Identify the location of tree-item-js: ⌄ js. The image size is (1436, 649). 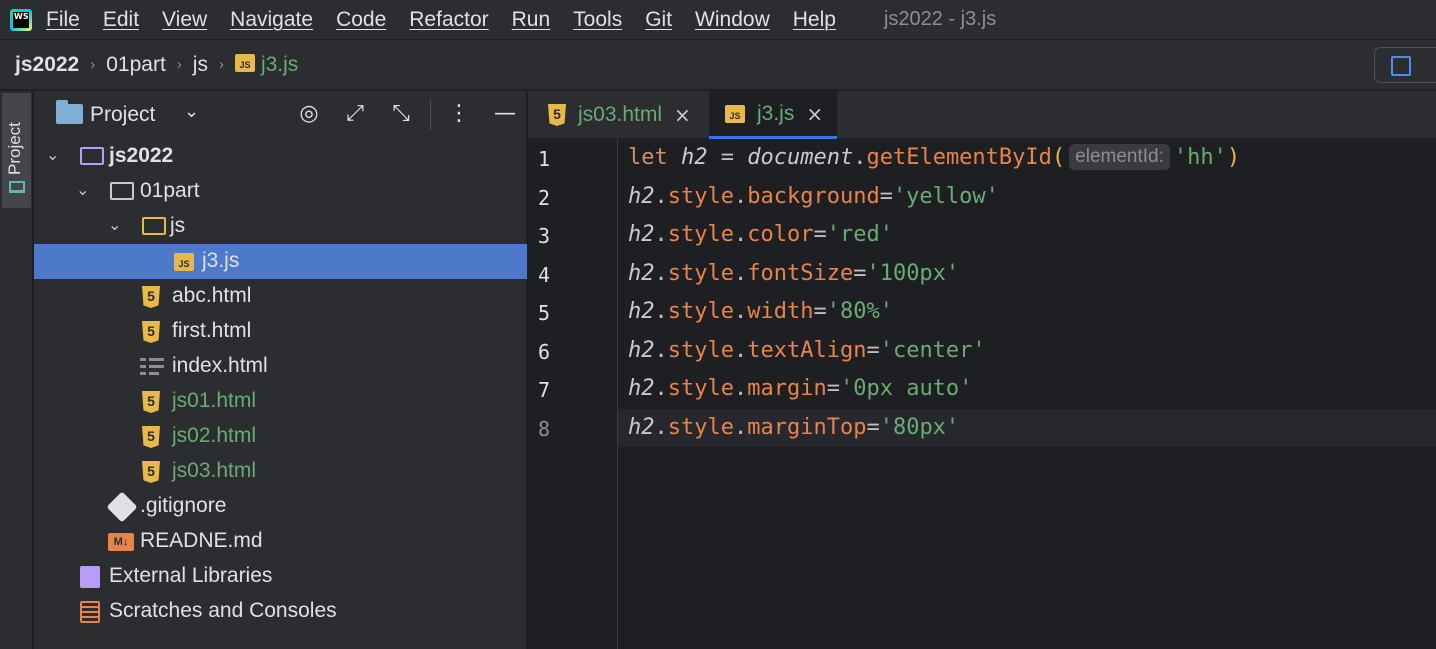
(280, 226).